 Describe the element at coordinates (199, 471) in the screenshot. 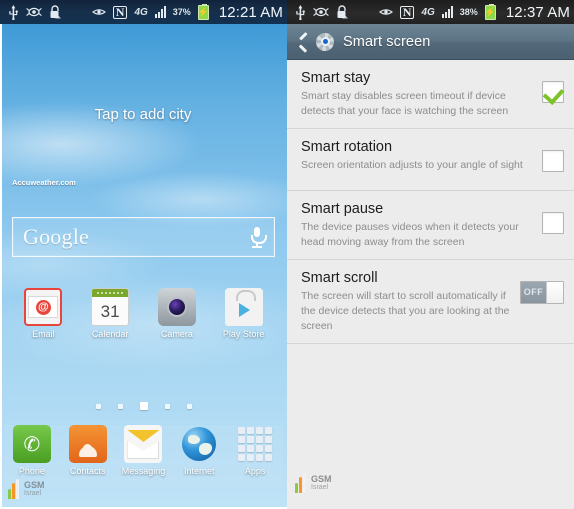

I see `dock-label: Internet` at that location.